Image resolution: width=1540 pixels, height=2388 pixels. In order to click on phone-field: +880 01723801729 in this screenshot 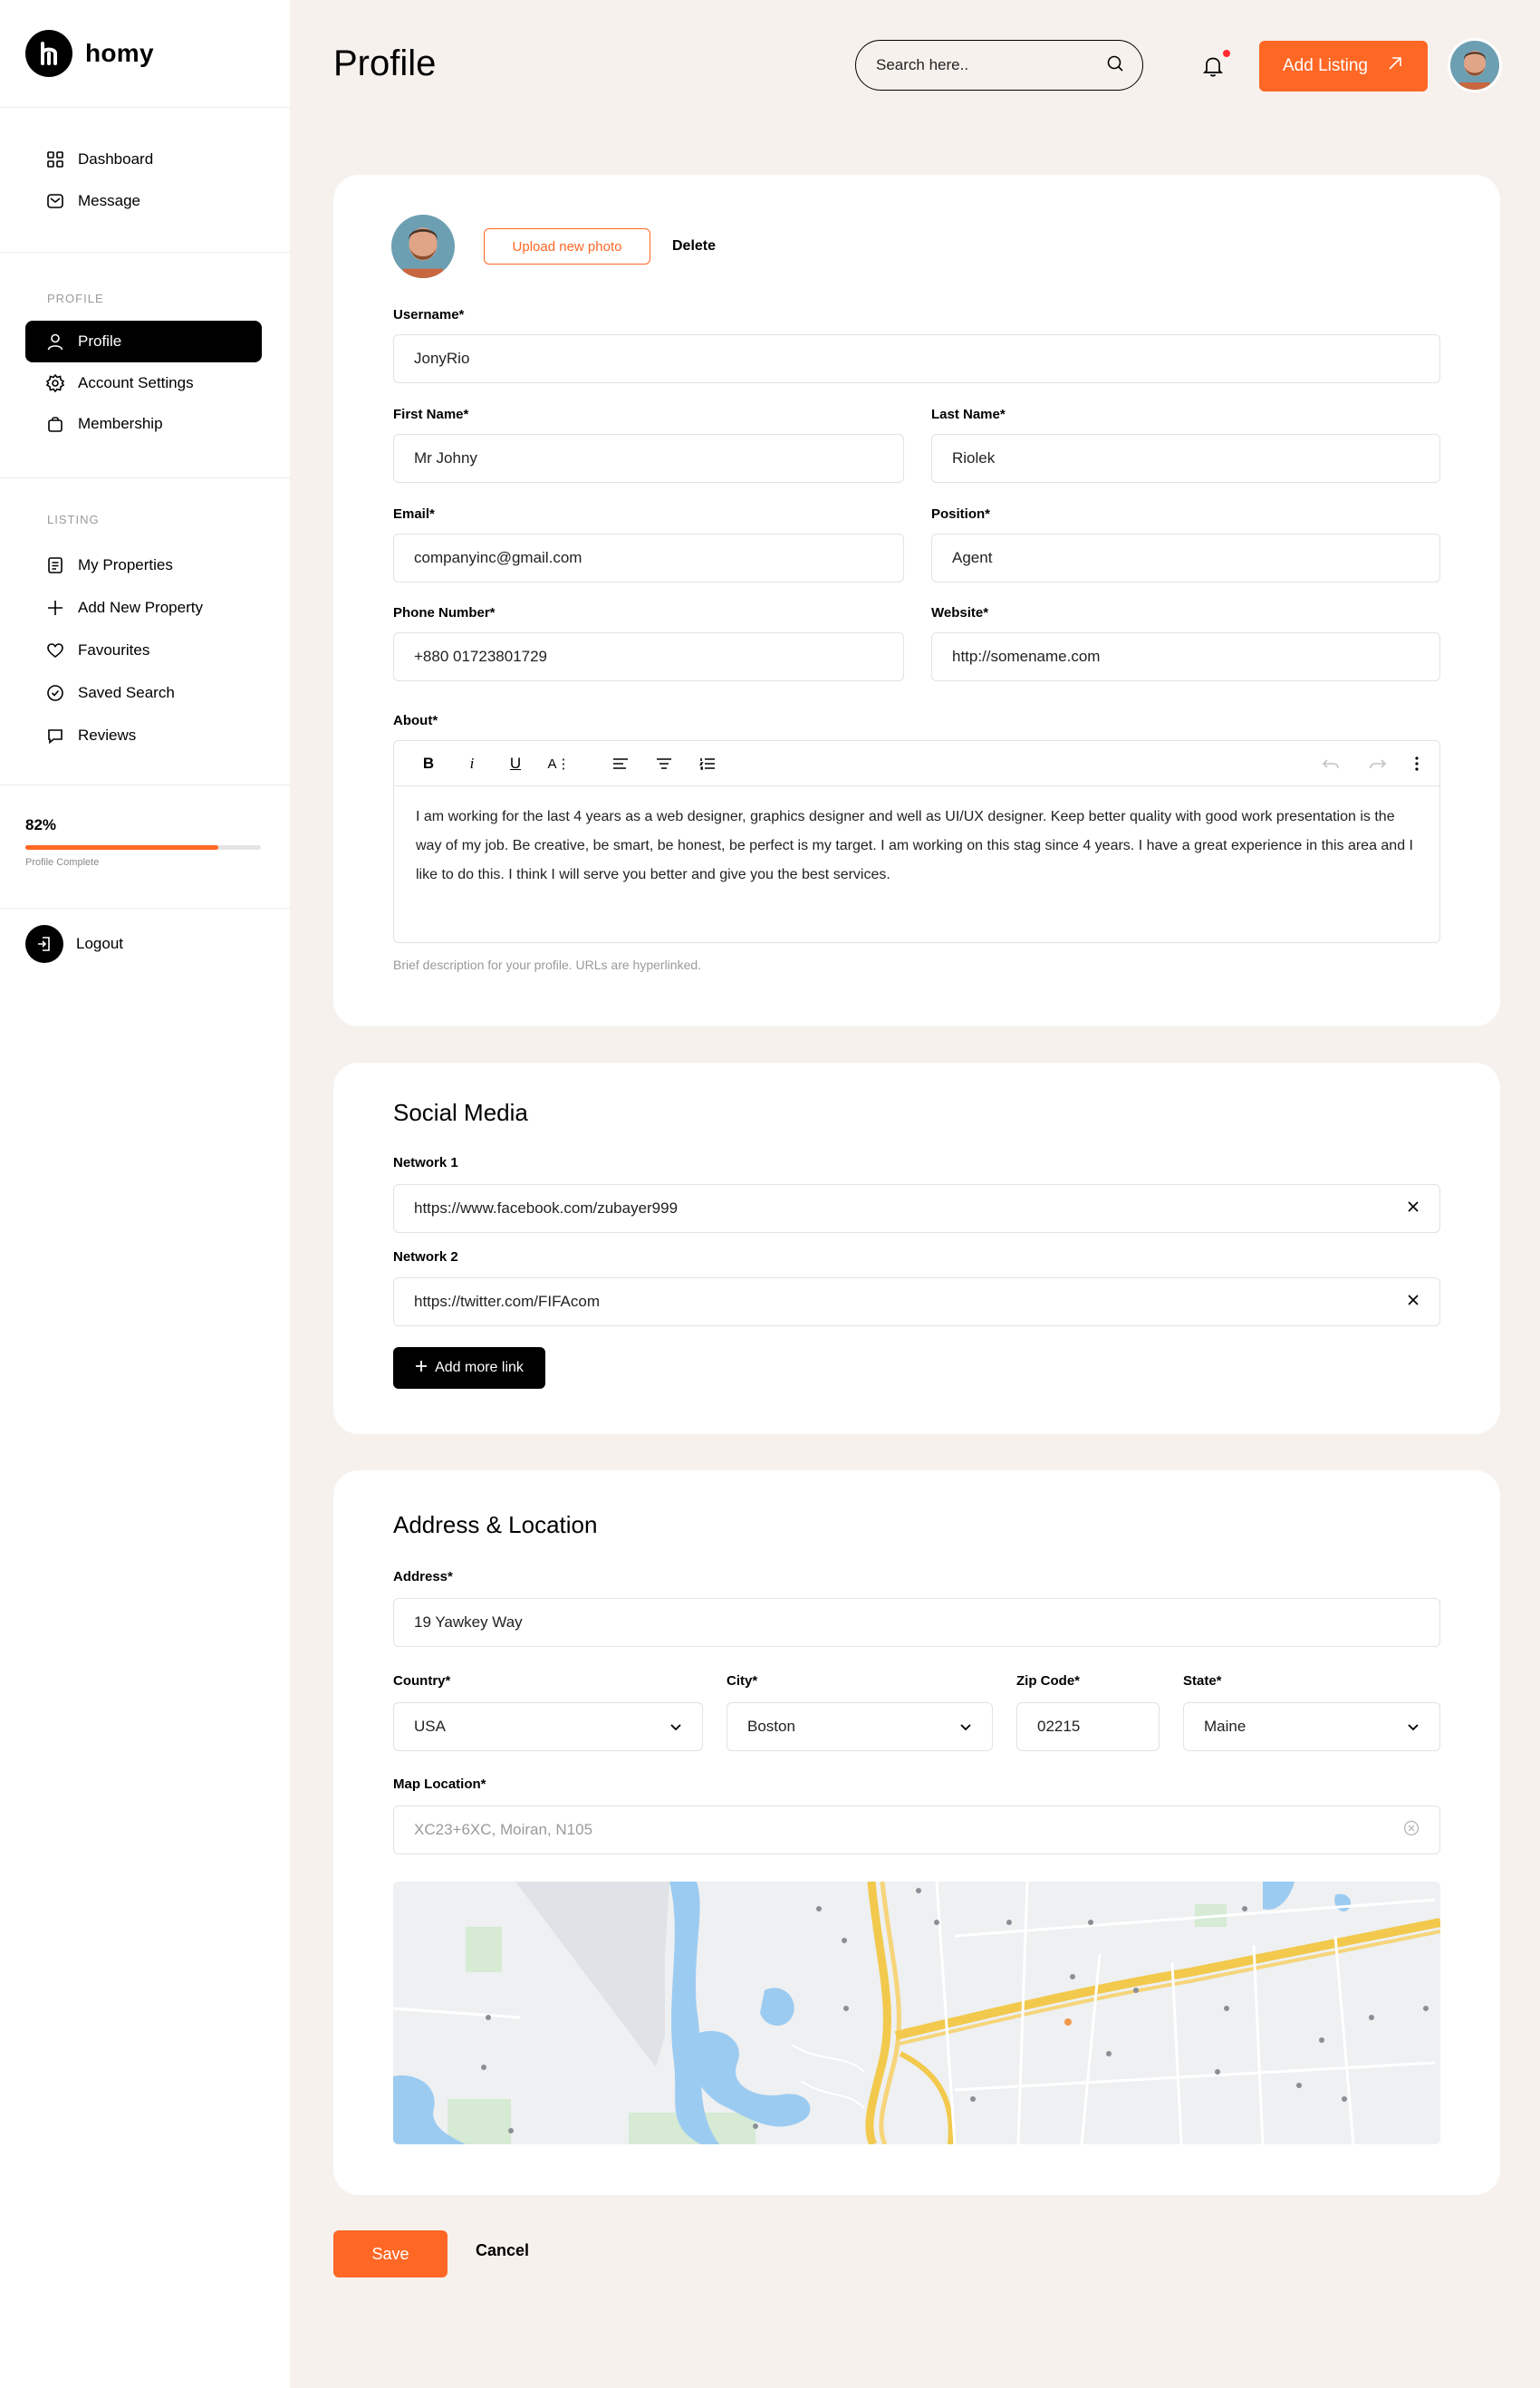, I will do `click(648, 656)`.